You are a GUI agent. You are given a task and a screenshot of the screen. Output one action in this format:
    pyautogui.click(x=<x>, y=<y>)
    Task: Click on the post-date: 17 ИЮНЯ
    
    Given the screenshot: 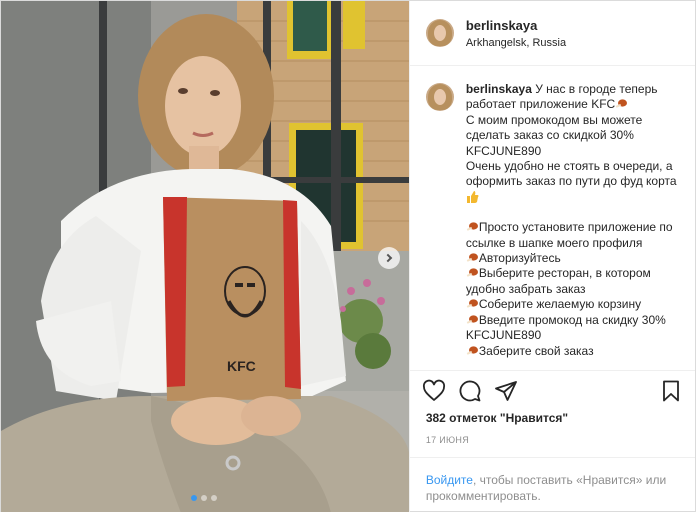 What is the action you would take?
    pyautogui.click(x=552, y=435)
    